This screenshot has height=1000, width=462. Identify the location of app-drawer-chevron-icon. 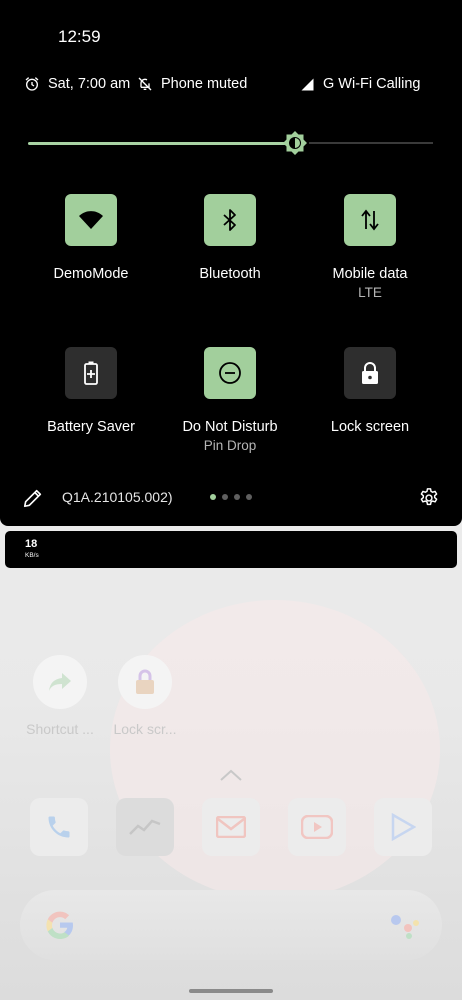
(231, 775).